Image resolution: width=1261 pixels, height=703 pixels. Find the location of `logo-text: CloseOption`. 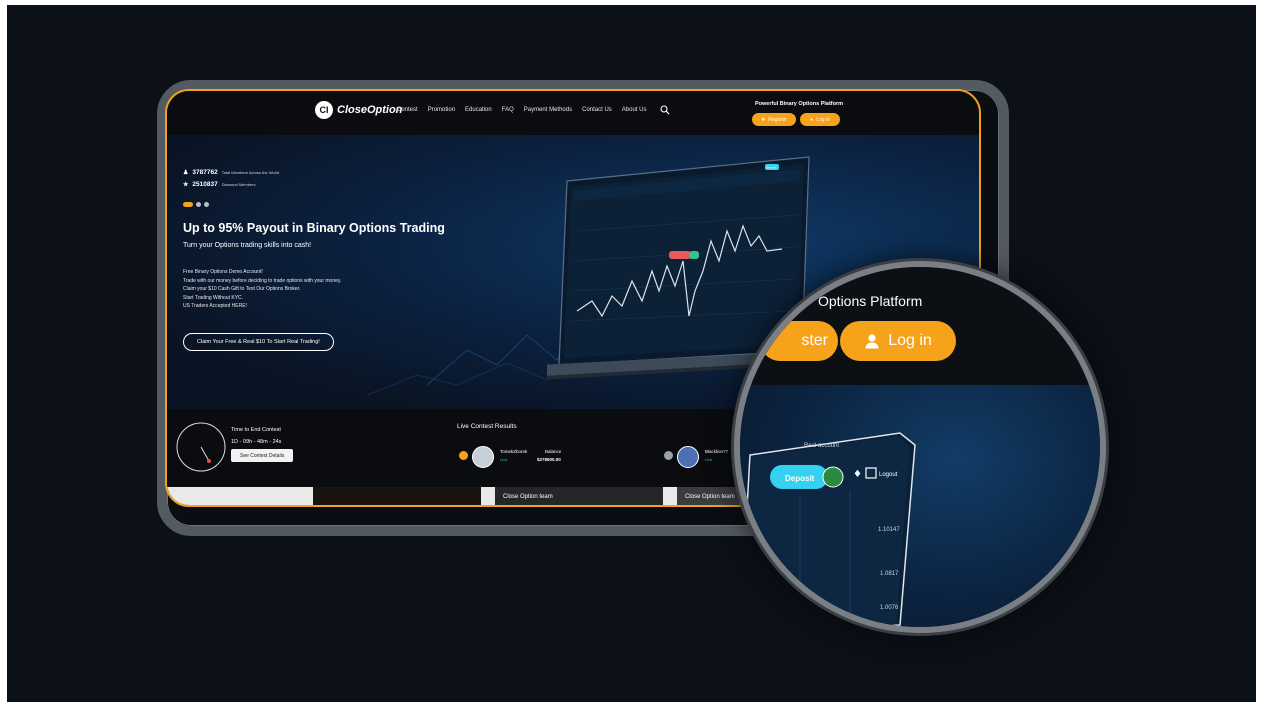

logo-text: CloseOption is located at coordinates (370, 110).